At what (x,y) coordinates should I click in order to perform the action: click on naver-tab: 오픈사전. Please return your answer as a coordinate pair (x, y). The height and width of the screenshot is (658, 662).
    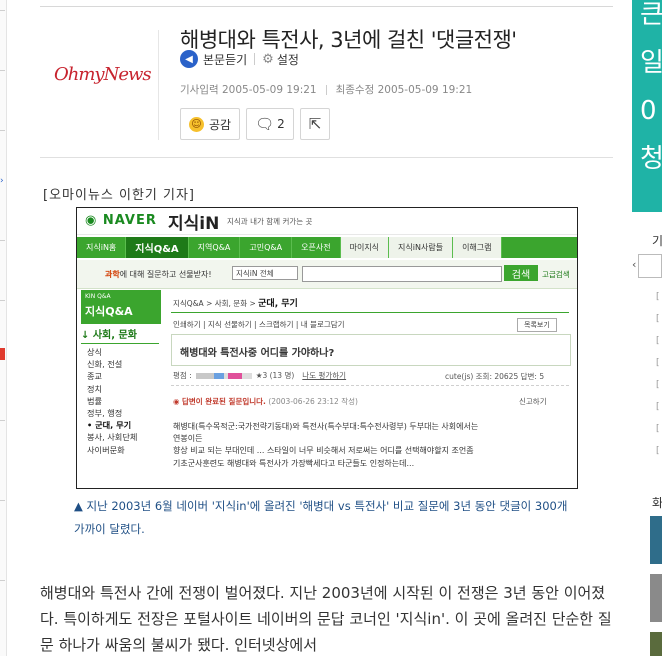
    Looking at the image, I should click on (316, 247).